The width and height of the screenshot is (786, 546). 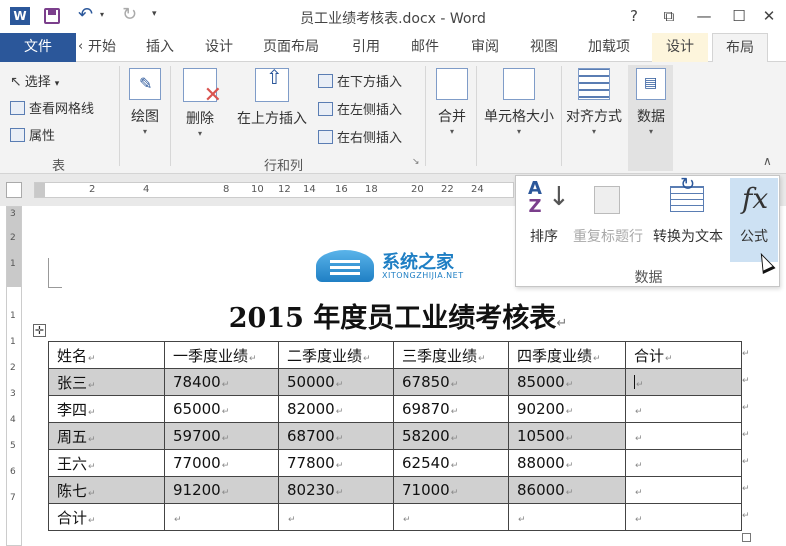 I want to click on insert-above-button: ⇧ 在上方插入, so click(x=272, y=97).